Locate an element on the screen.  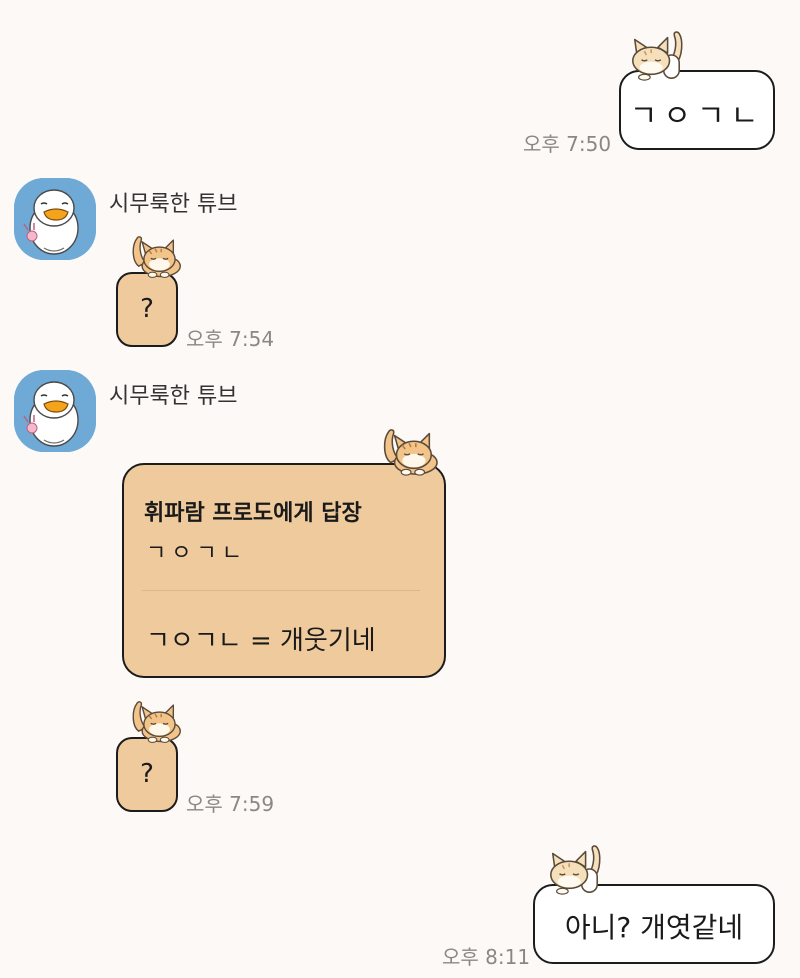
reply-message-bubble: 휘파람 프로도에게 답장 ㄱㅇㄱㄴ ㄱㅇㄱㄴ = 개웃기네 is located at coordinates (284, 570).